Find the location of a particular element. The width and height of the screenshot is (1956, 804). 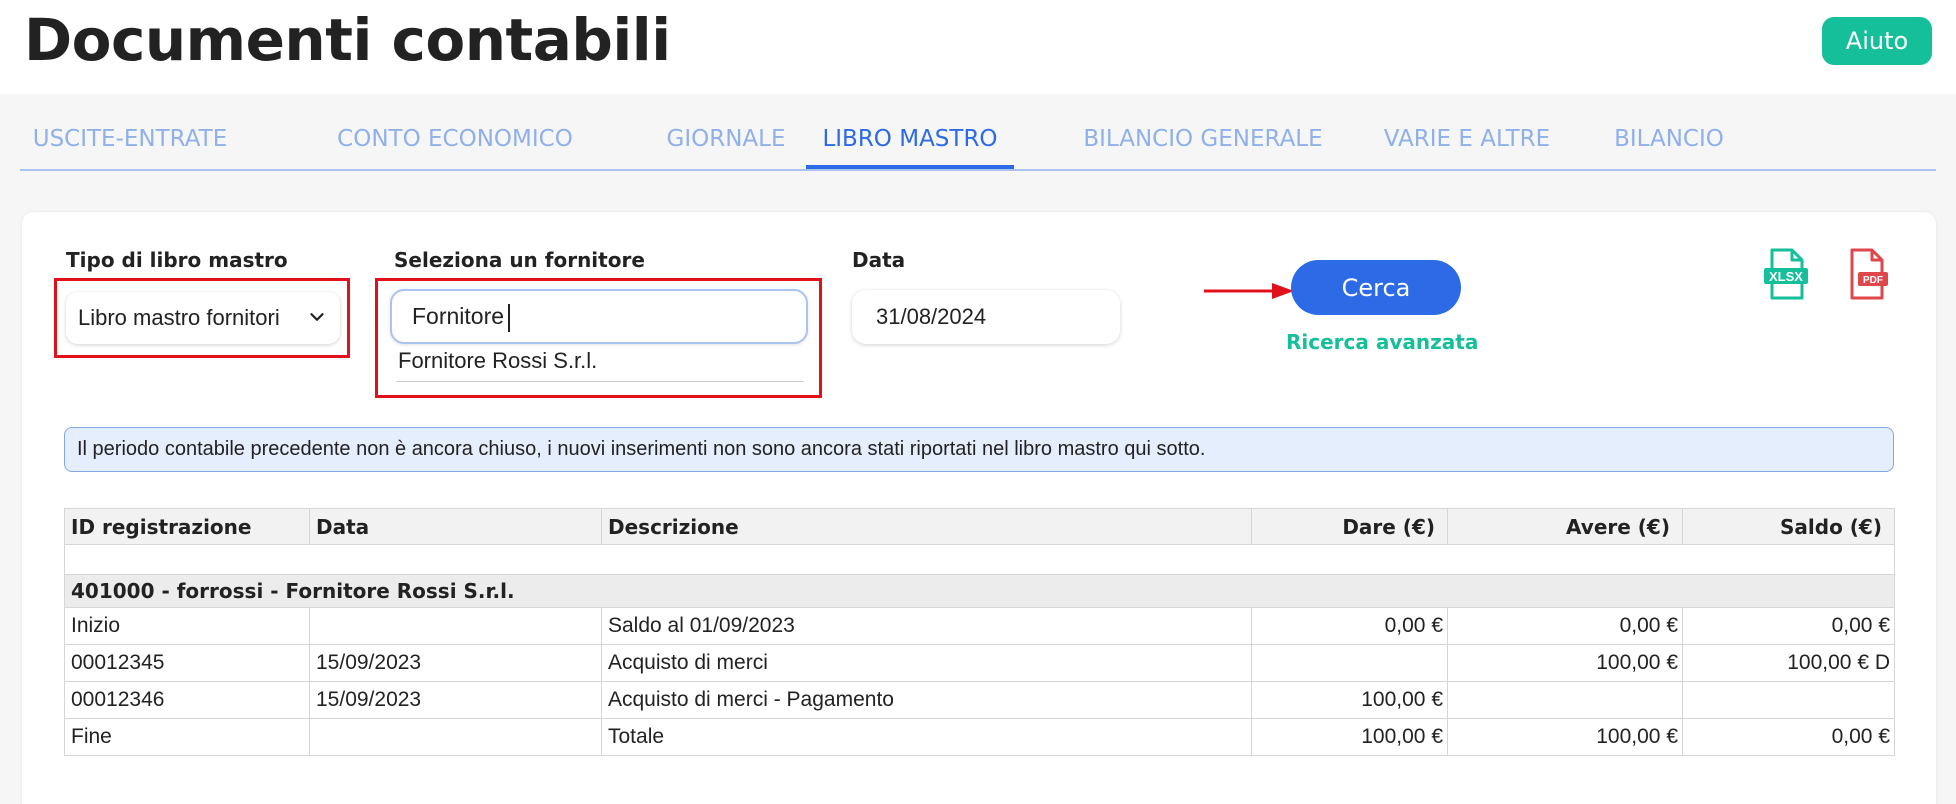

cell-id: 00012346 is located at coordinates (187, 700).